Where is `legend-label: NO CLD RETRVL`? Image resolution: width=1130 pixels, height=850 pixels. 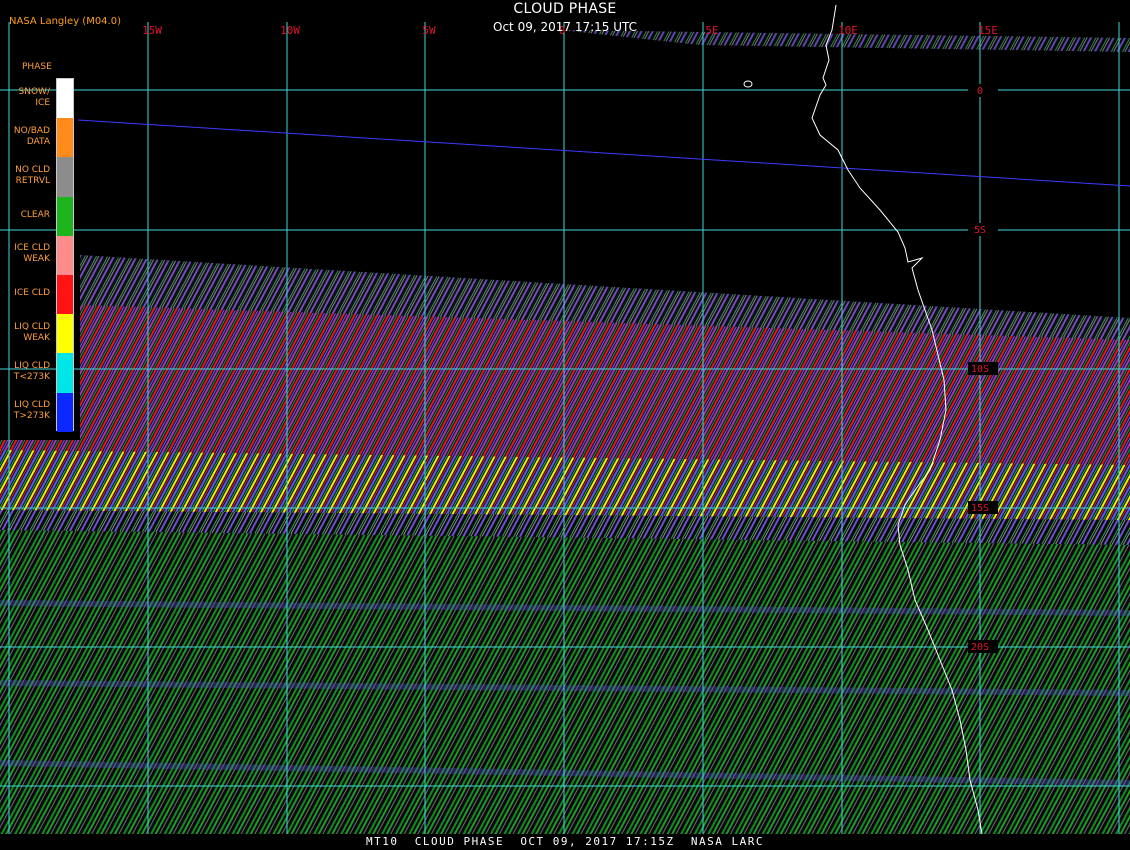
legend-label: NO CLD RETRVL is located at coordinates (32, 175).